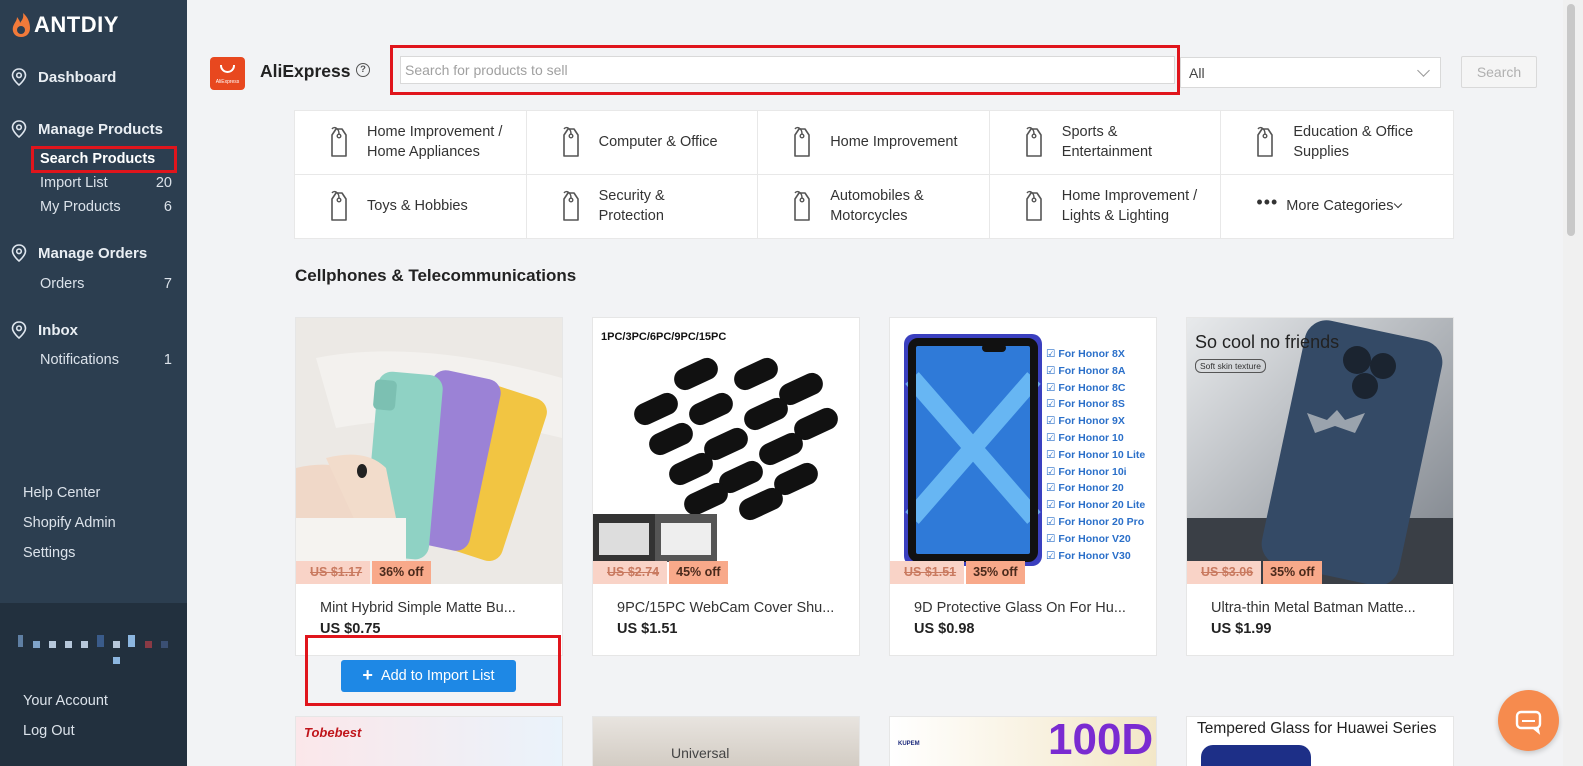 The height and width of the screenshot is (766, 1583). Describe the element at coordinates (62, 284) in the screenshot. I see `sidebar-item-label: Orders` at that location.